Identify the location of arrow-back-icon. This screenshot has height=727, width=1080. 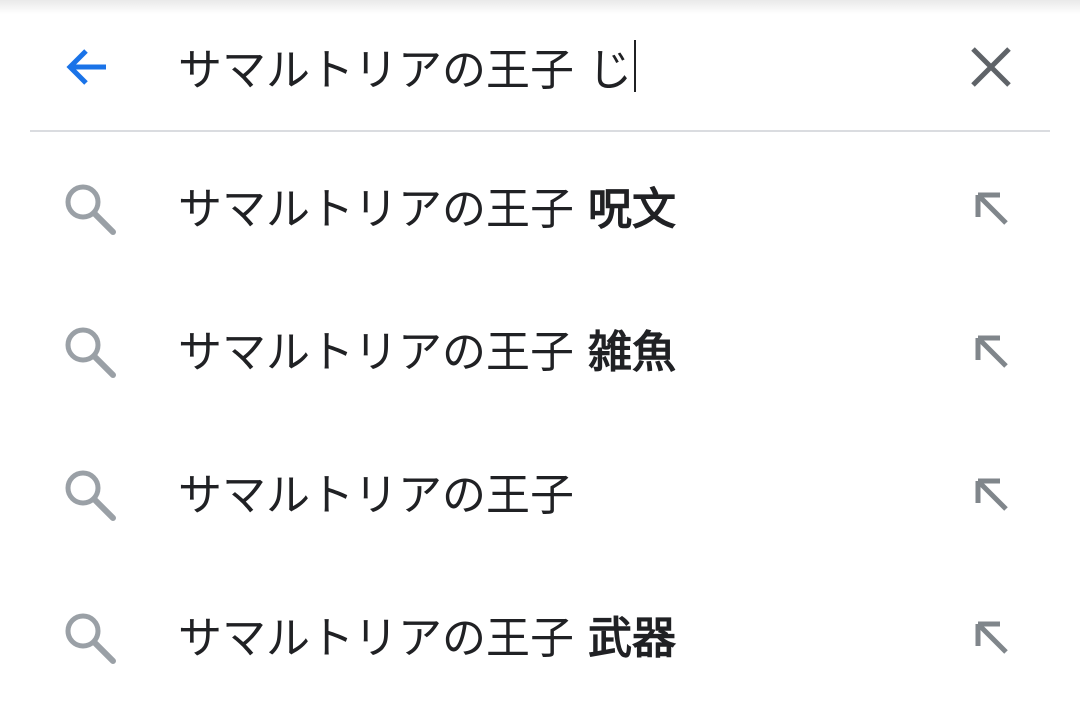
(86, 67).